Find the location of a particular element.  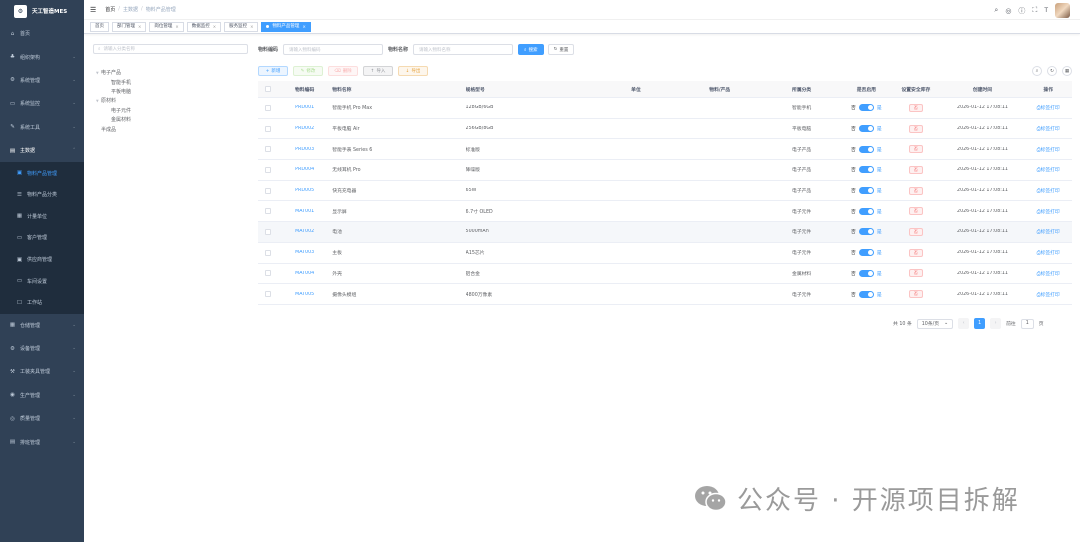

menu-item: ▭ 车间设置 is located at coordinates (42, 281).